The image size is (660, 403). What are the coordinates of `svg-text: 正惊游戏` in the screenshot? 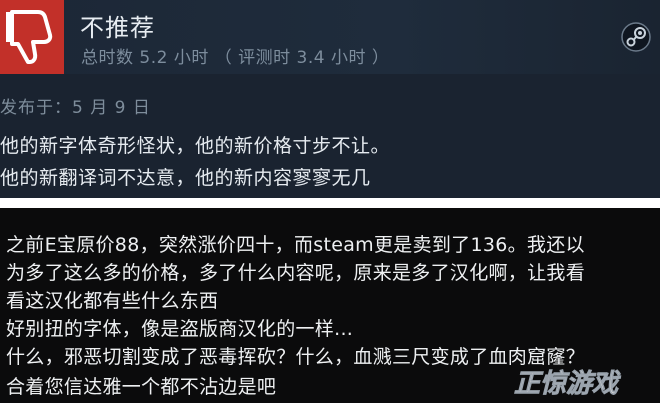 It's located at (567, 384).